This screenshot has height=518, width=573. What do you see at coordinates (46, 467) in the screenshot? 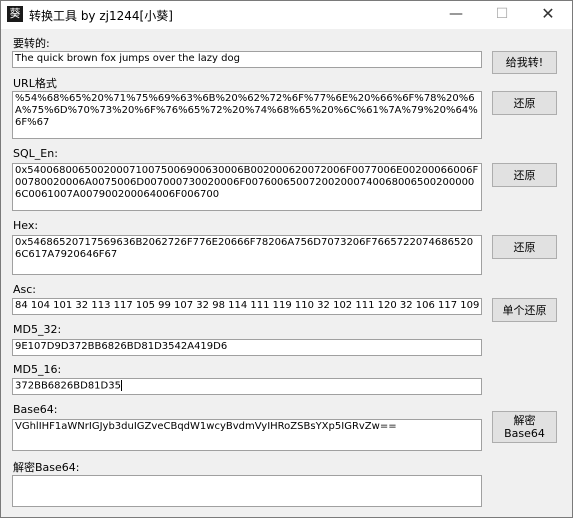
I see `decoded-base64-label: 解密Base64:` at bounding box center [46, 467].